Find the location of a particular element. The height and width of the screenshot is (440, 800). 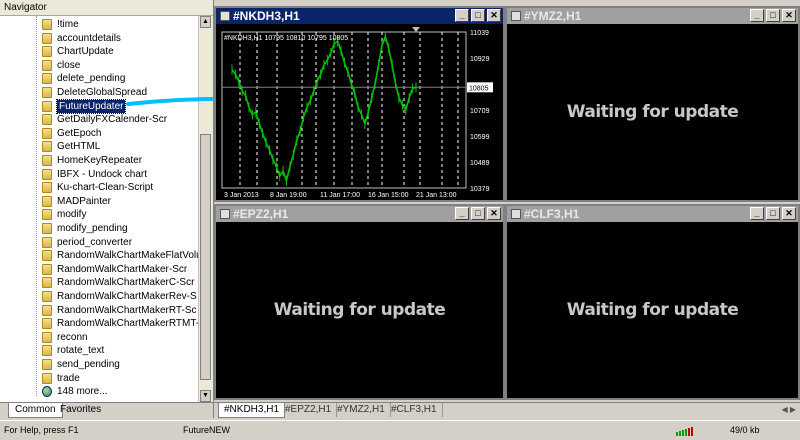

navigator-item-label: accountdetails is located at coordinates (89, 38).